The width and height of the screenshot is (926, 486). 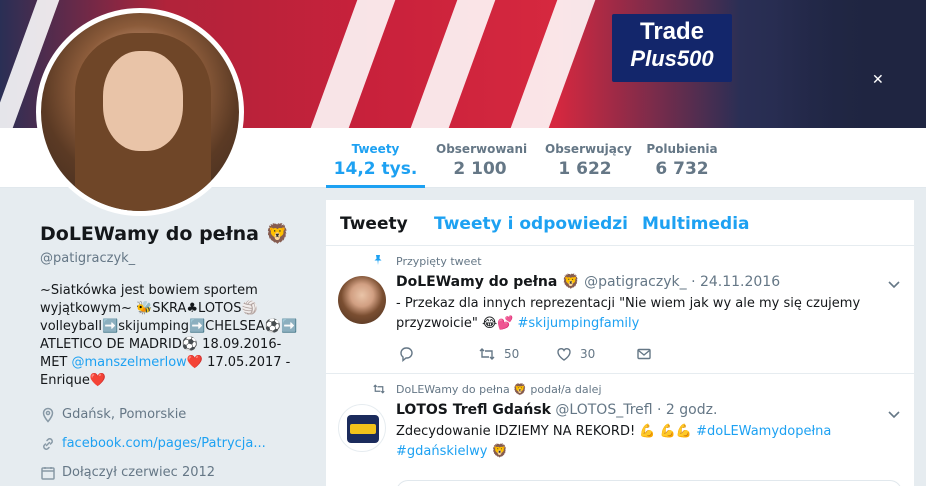 I want to click on tweet-handle-date: @LOTOS_Trefl · 2 godz., so click(x=636, y=410).